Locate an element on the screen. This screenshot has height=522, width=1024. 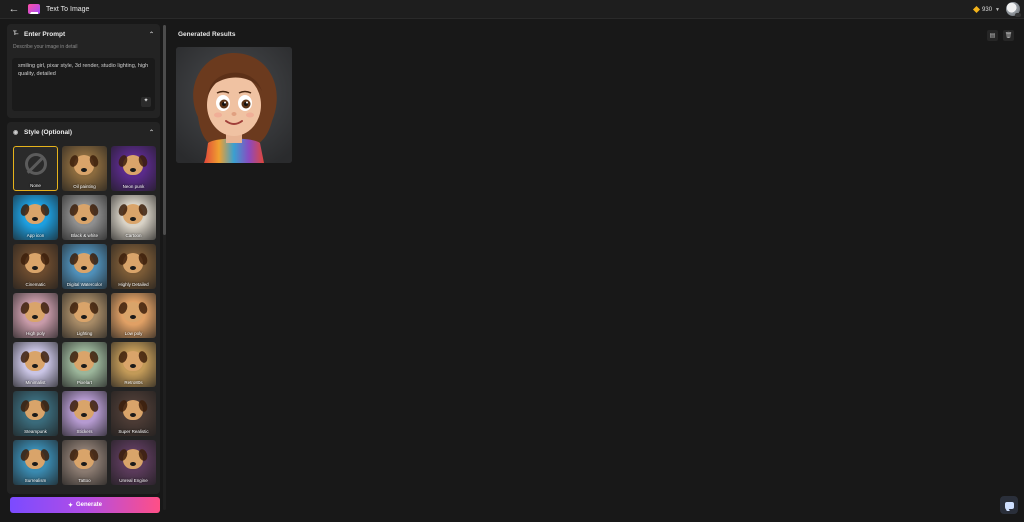
style-tile: Pixelart is located at coordinates (84, 364).